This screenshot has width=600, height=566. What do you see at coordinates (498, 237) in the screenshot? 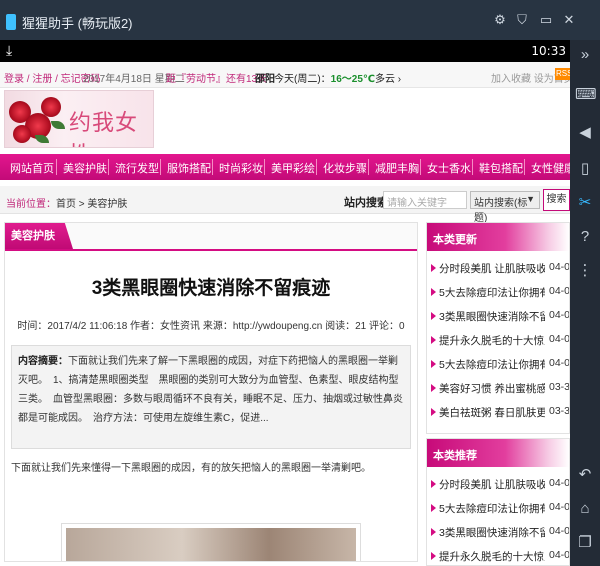
I see `sidebar-updates-header: 本类更新` at bounding box center [498, 237].